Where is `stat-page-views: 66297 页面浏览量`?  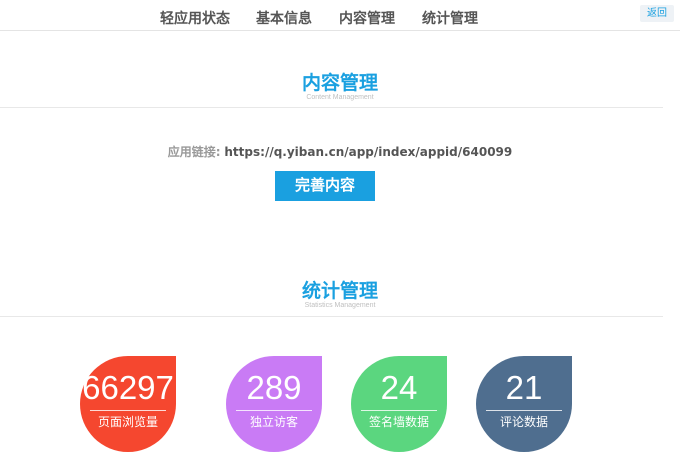 stat-page-views: 66297 页面浏览量 is located at coordinates (128, 404).